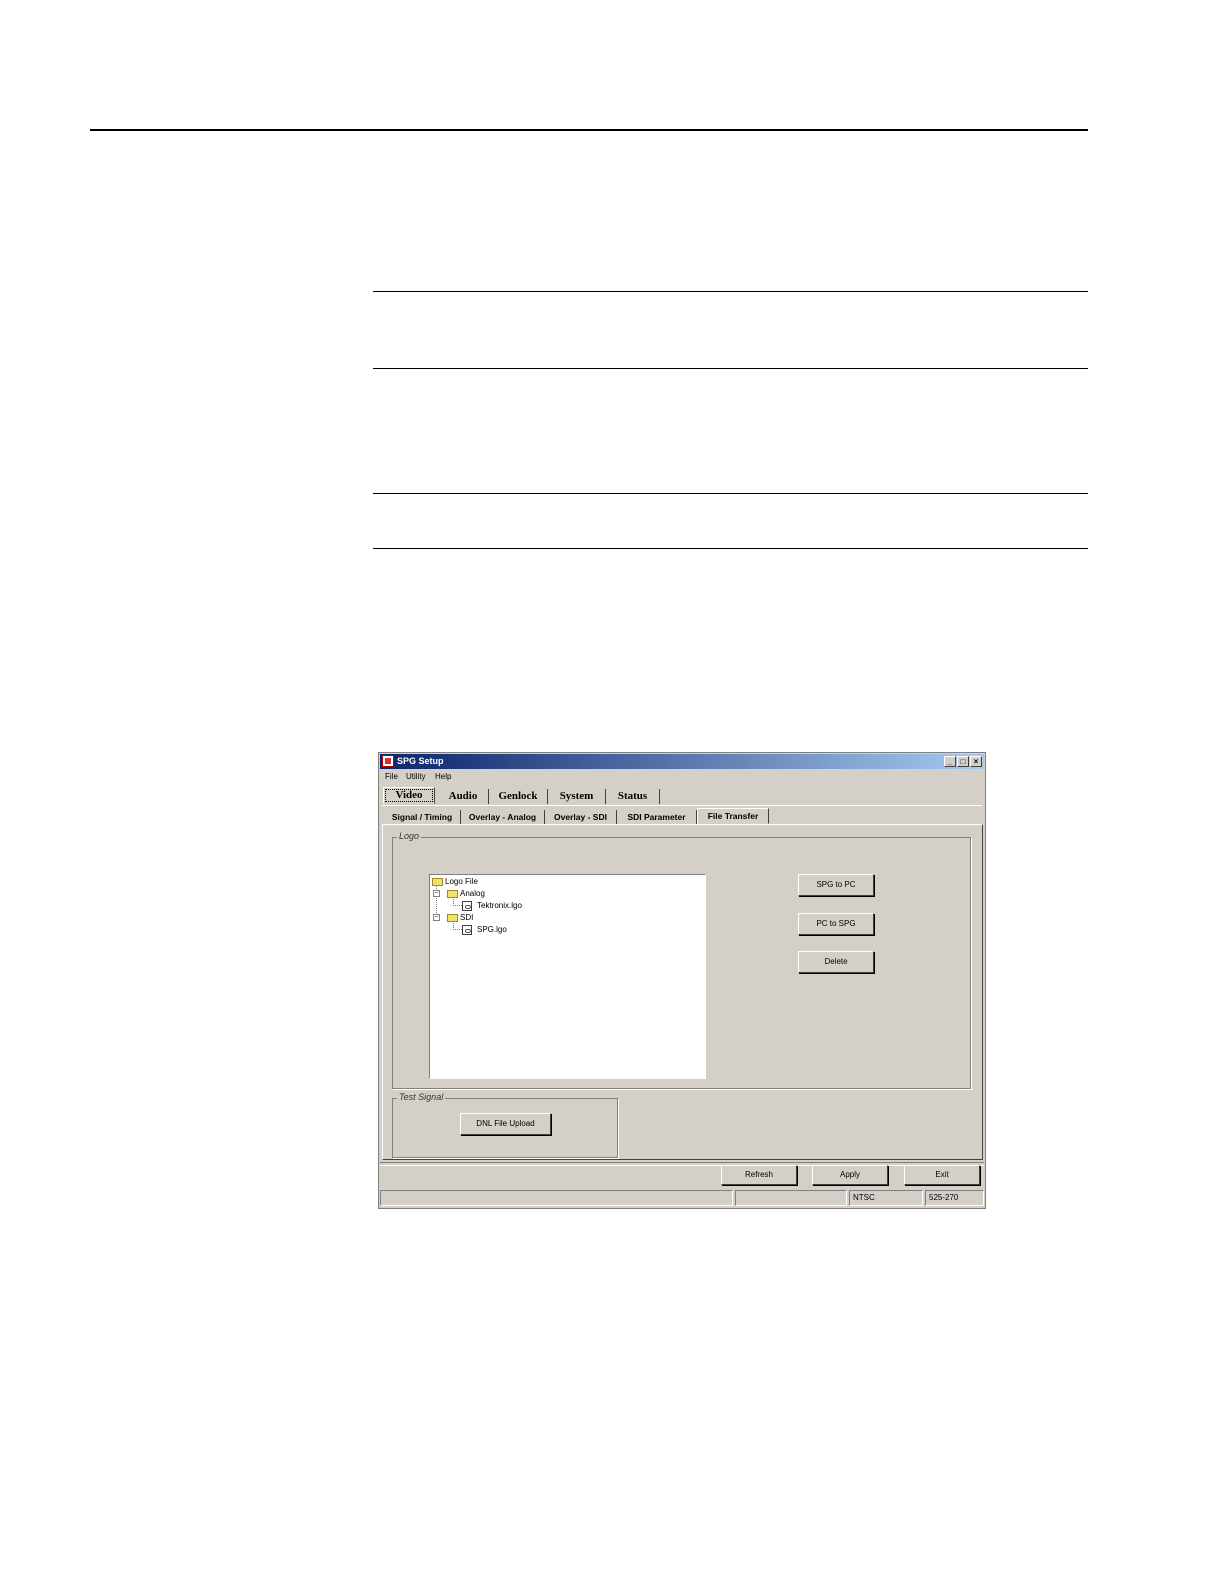 The width and height of the screenshot is (1224, 1584). What do you see at coordinates (556, 1198) in the screenshot?
I see `status-message` at bounding box center [556, 1198].